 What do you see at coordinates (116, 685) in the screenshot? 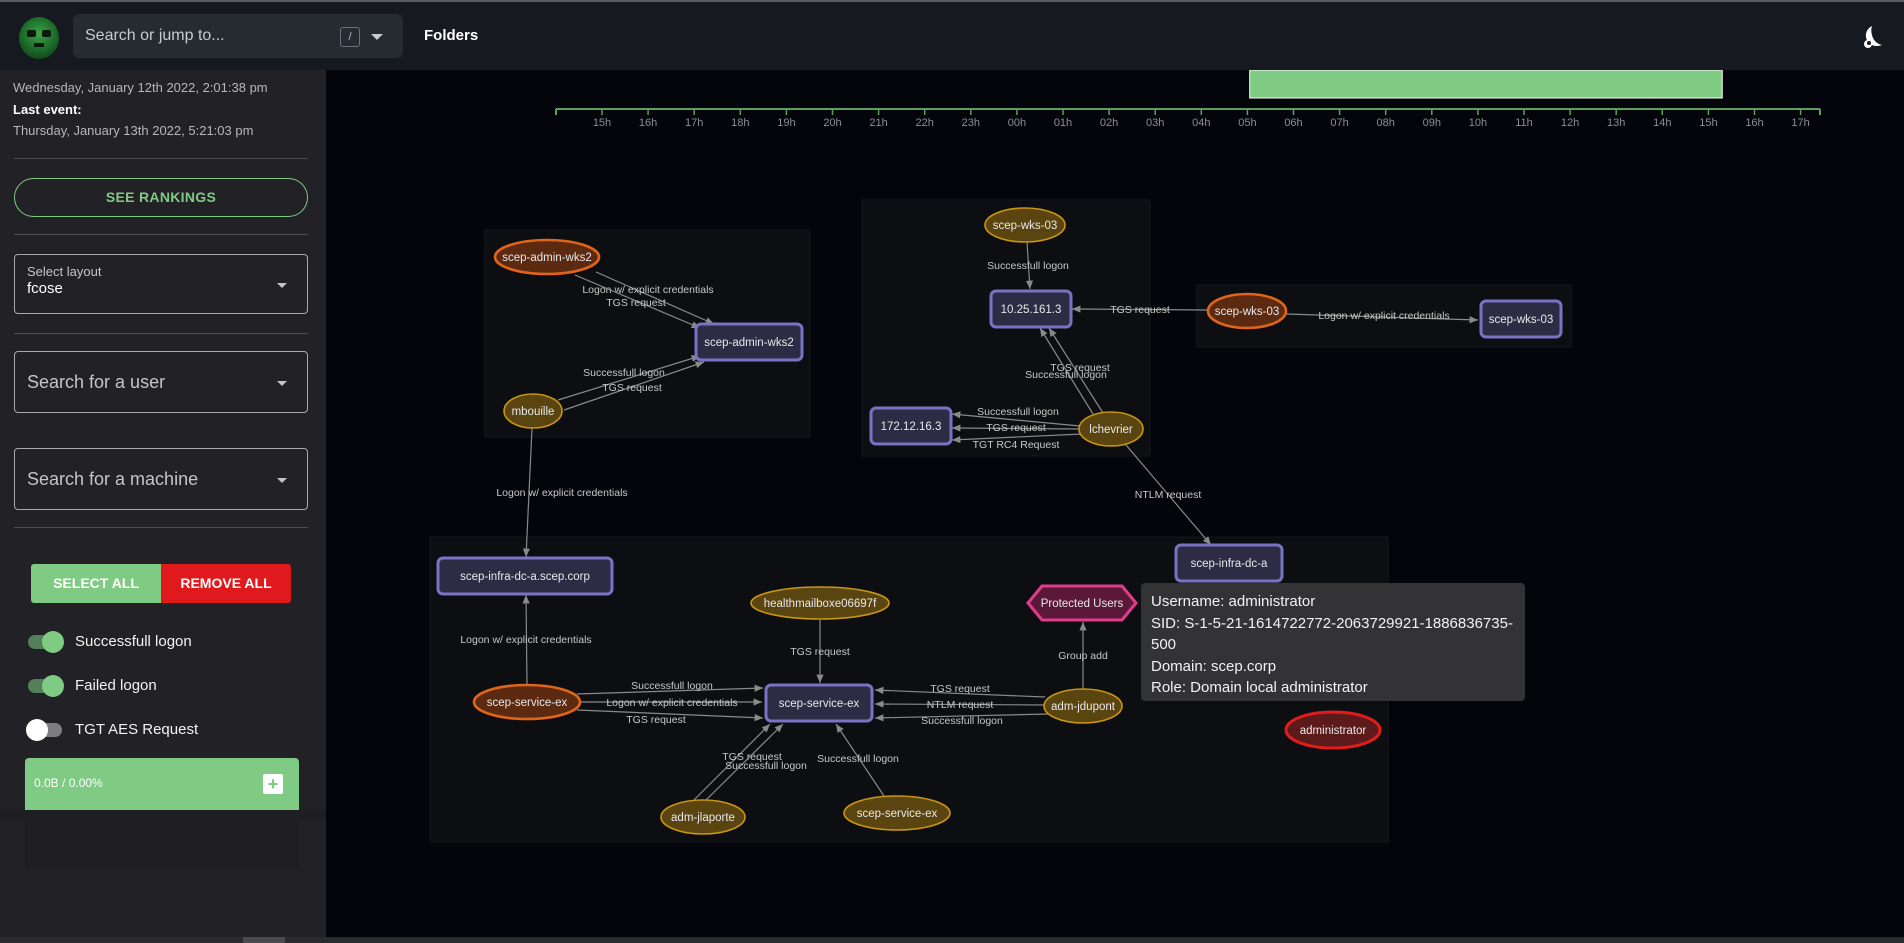
I see `filter-label: Failed logon` at bounding box center [116, 685].